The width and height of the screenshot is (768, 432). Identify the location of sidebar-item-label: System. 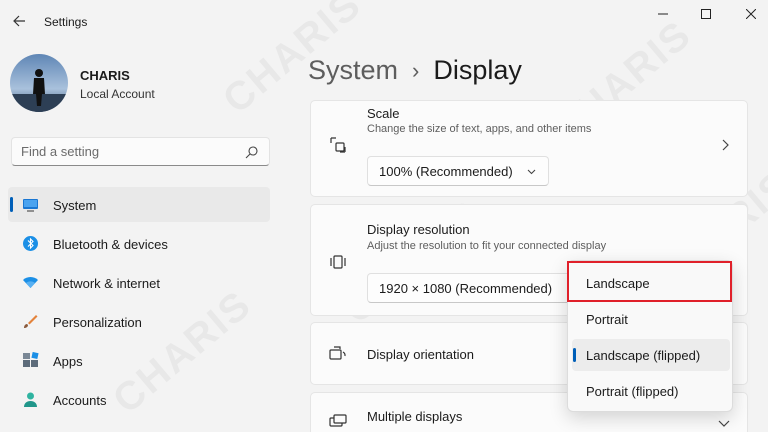
(75, 205).